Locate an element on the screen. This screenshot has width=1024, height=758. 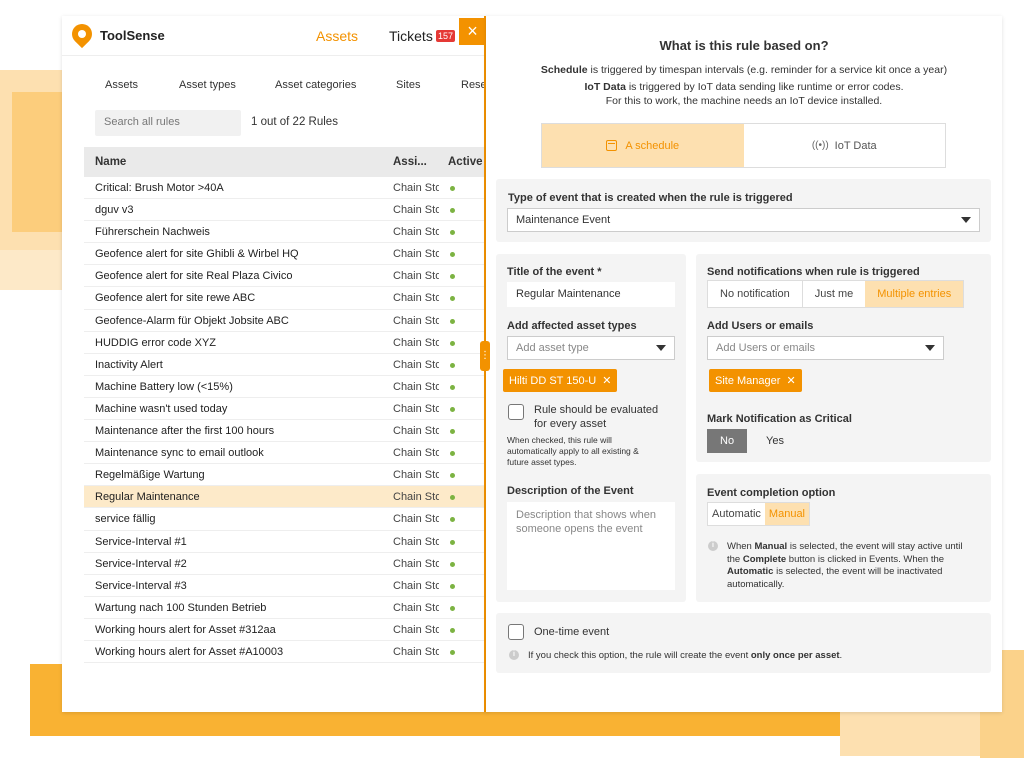
critical-yes-button: Yes is located at coordinates (775, 441).